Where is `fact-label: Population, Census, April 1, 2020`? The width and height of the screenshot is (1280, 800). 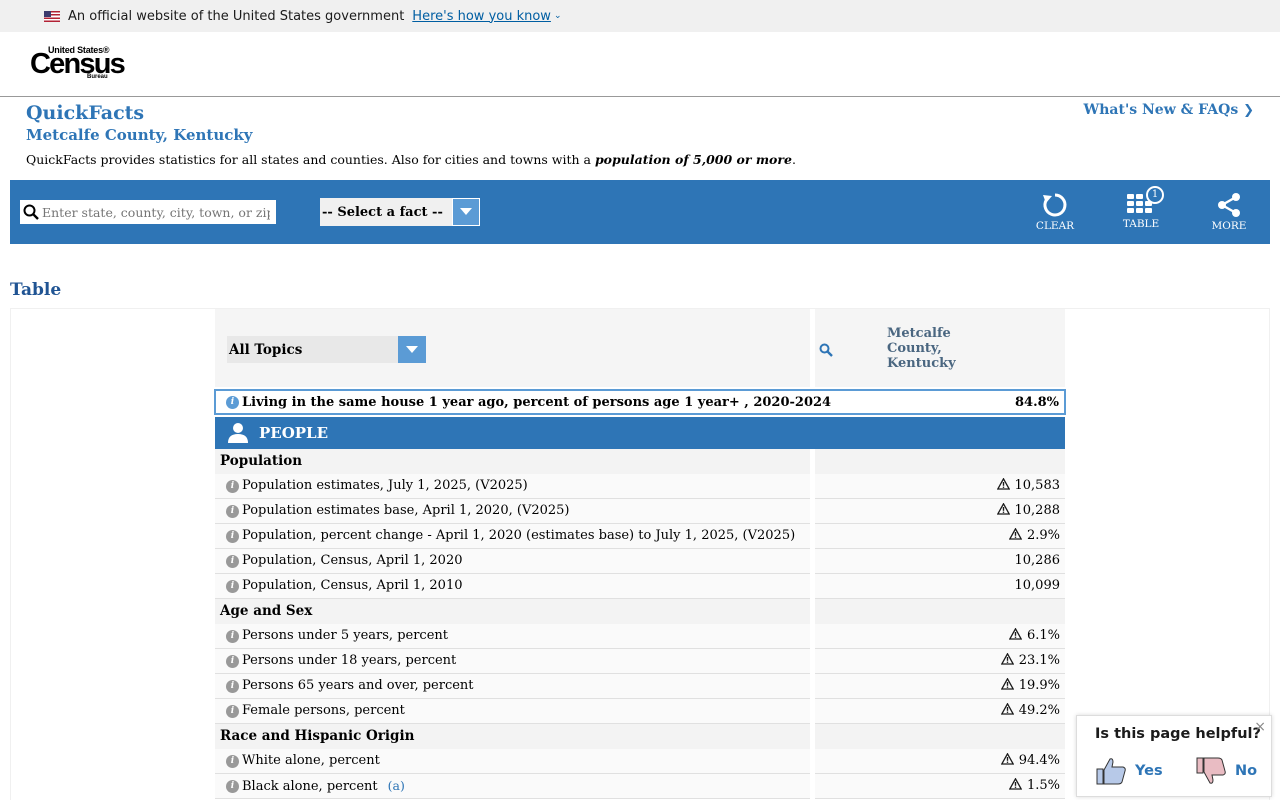 fact-label: Population, Census, April 1, 2020 is located at coordinates (352, 560).